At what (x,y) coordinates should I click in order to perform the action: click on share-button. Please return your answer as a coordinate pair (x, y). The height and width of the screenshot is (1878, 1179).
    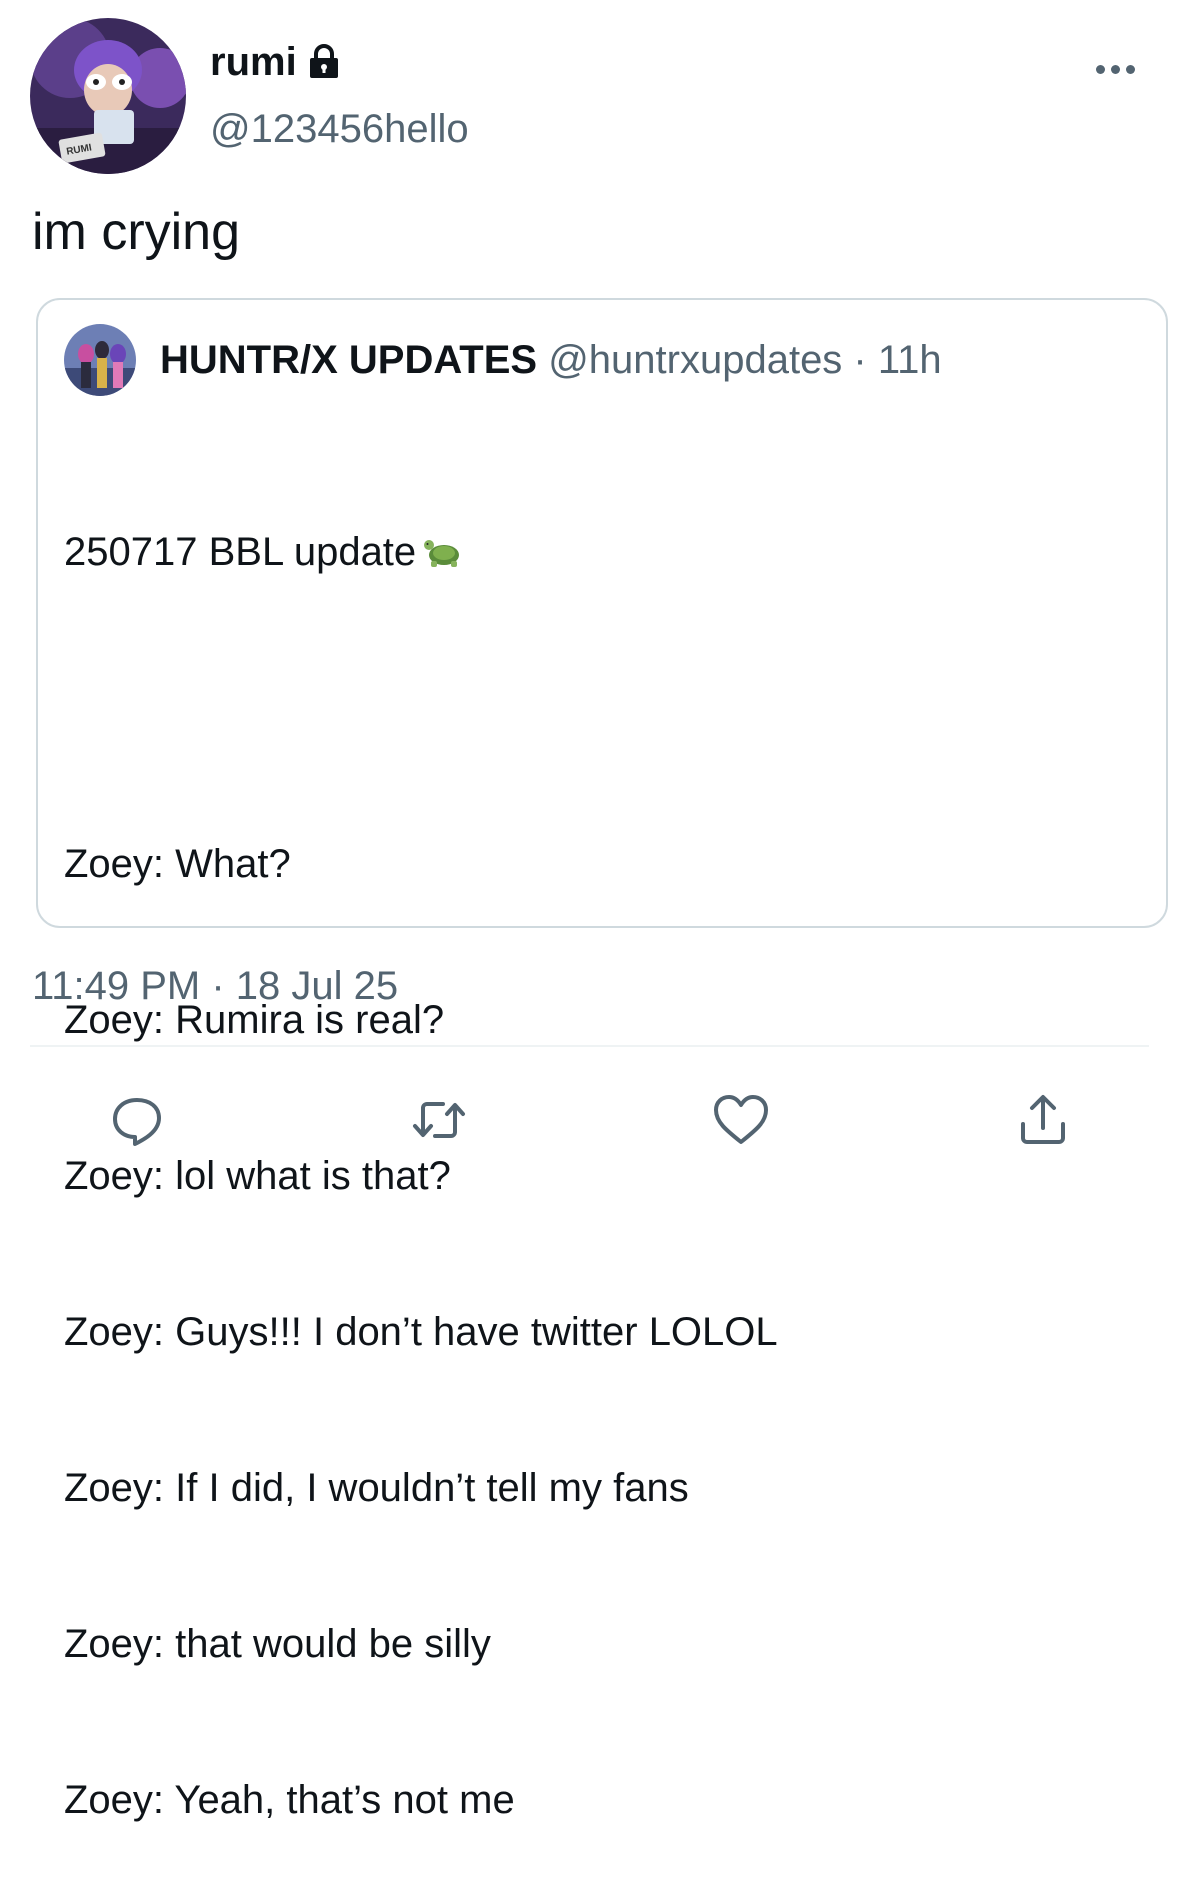
    Looking at the image, I should click on (1043, 1120).